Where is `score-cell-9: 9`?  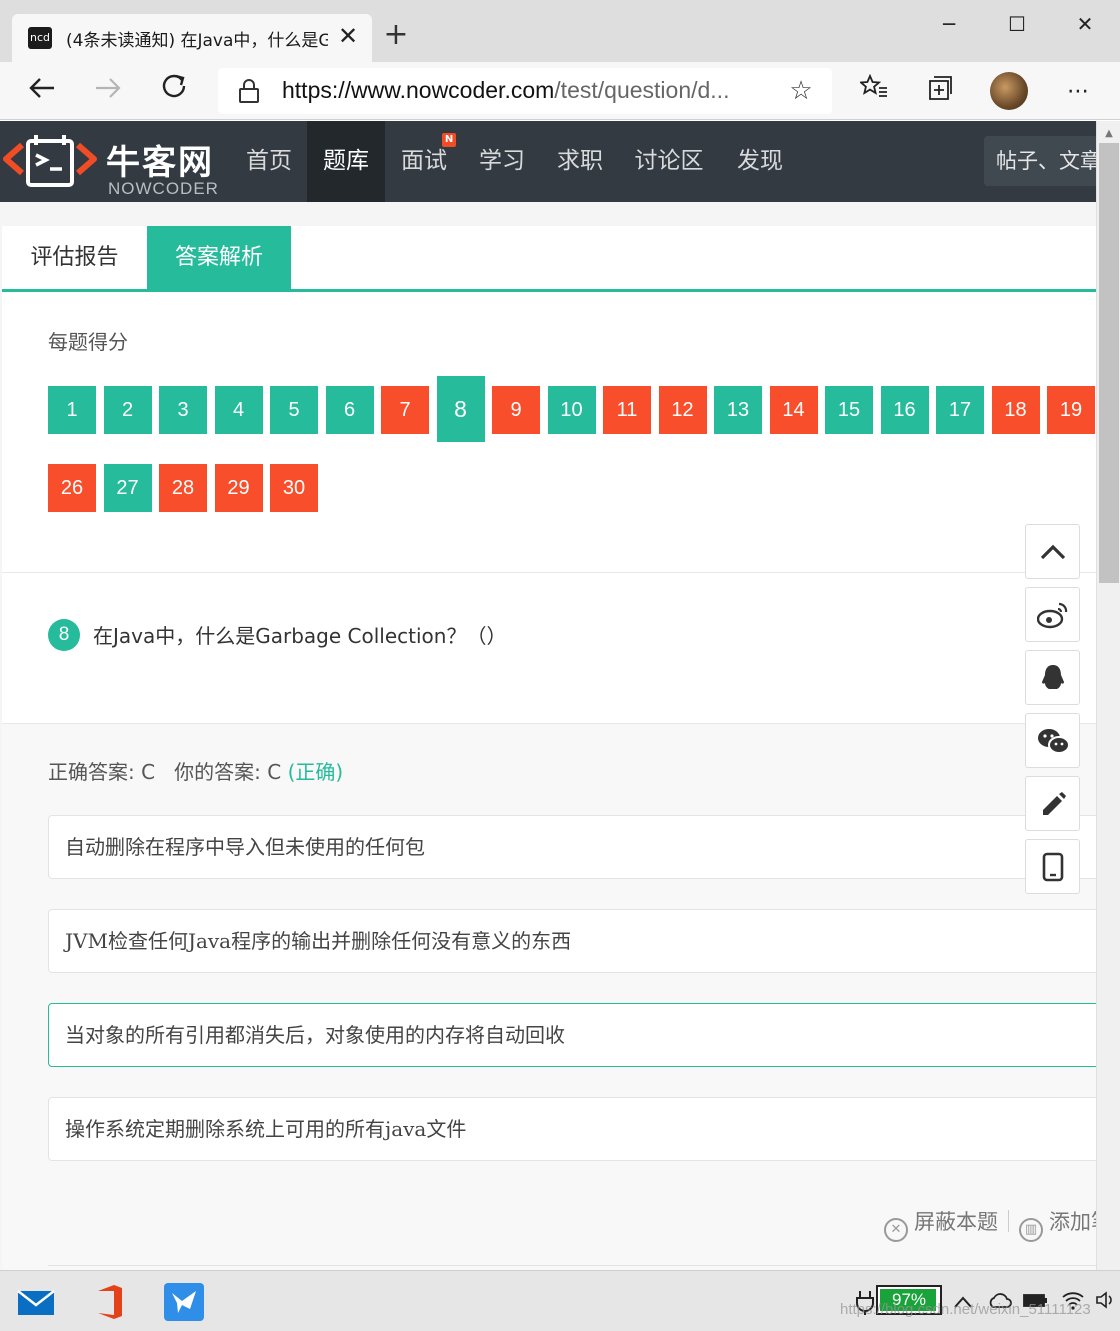
score-cell-9: 9 is located at coordinates (516, 410).